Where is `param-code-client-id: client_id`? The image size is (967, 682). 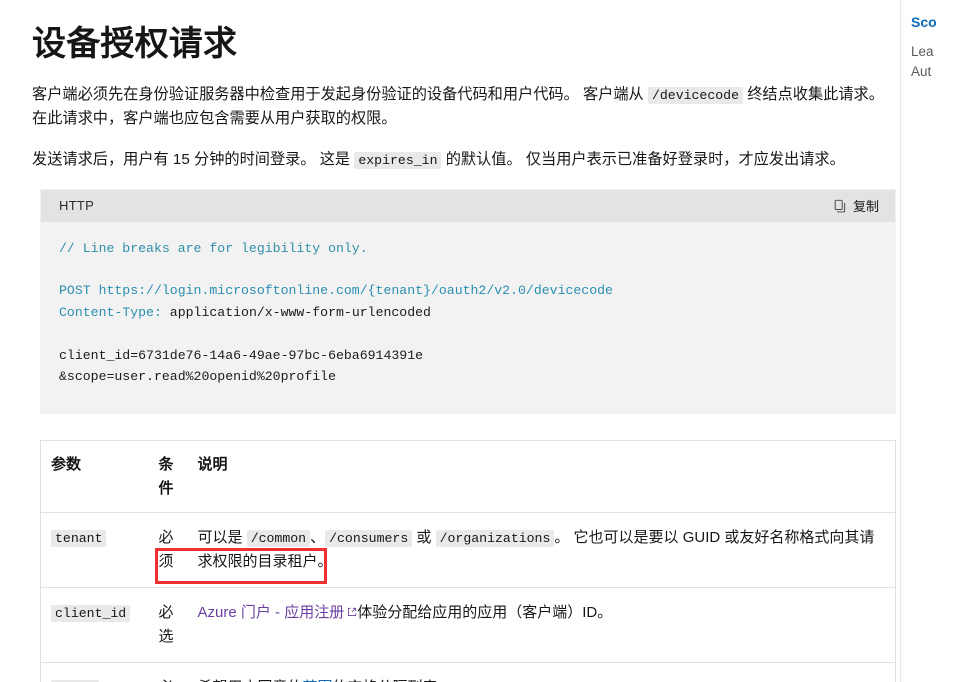 param-code-client-id: client_id is located at coordinates (91, 613).